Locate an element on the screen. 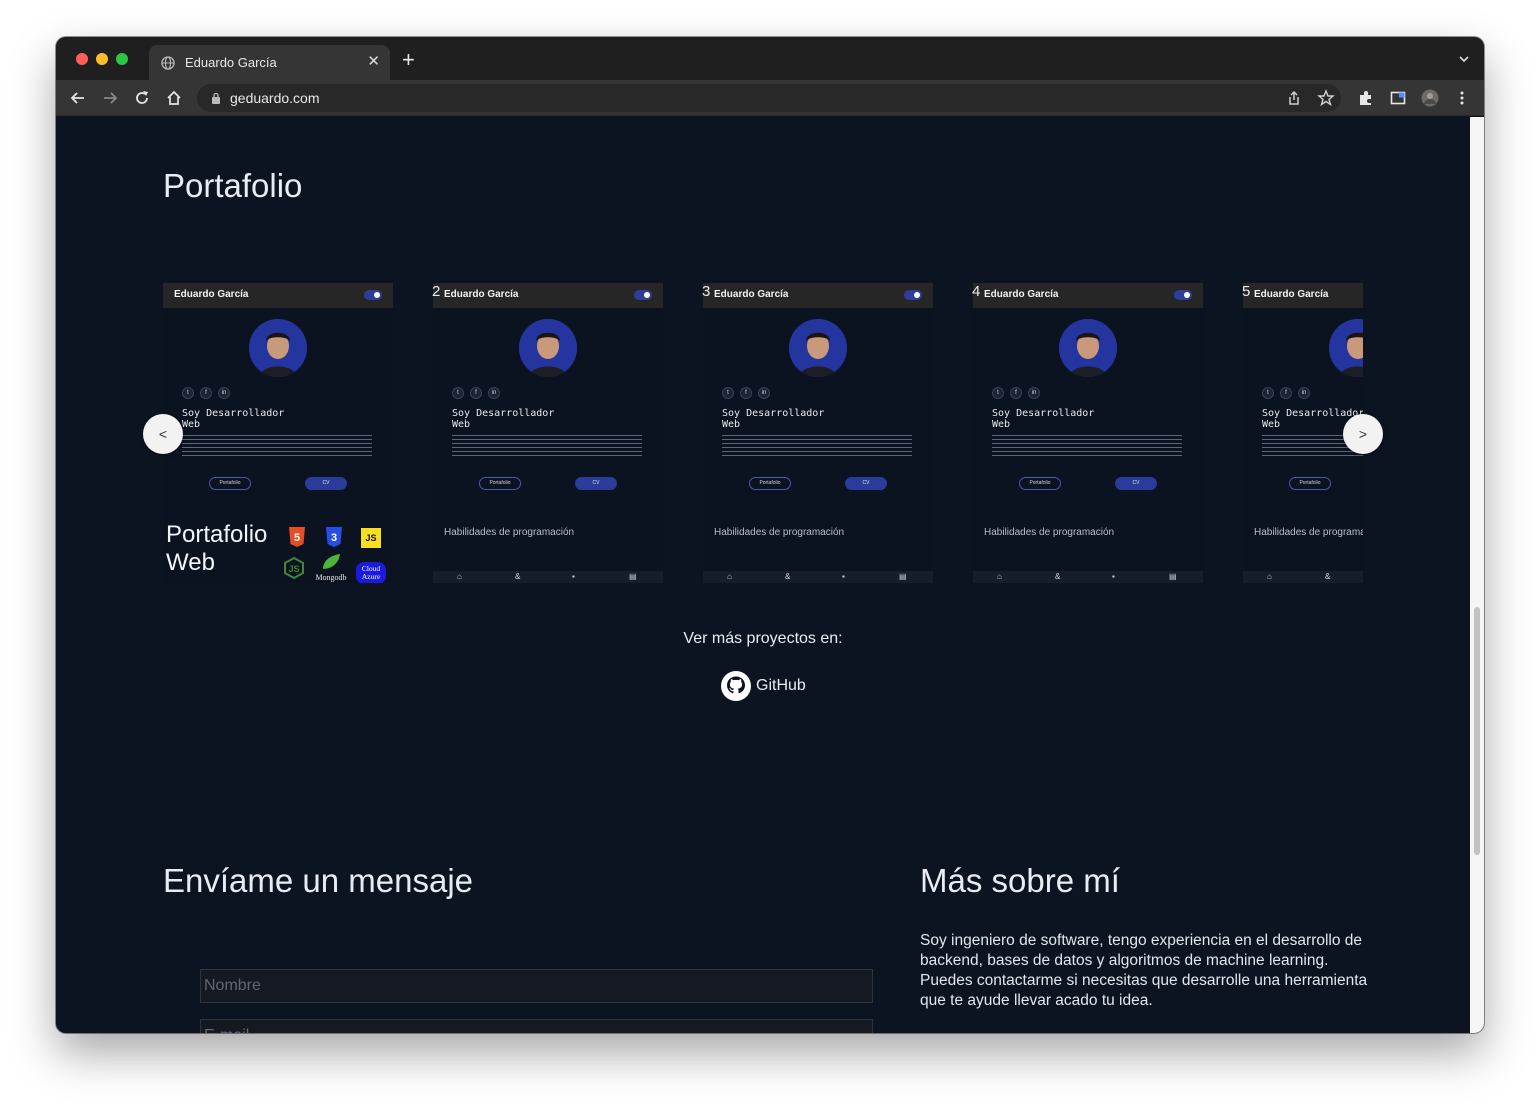 The width and height of the screenshot is (1540, 1108). about-heading: Más sobre mí is located at coordinates (1020, 880).